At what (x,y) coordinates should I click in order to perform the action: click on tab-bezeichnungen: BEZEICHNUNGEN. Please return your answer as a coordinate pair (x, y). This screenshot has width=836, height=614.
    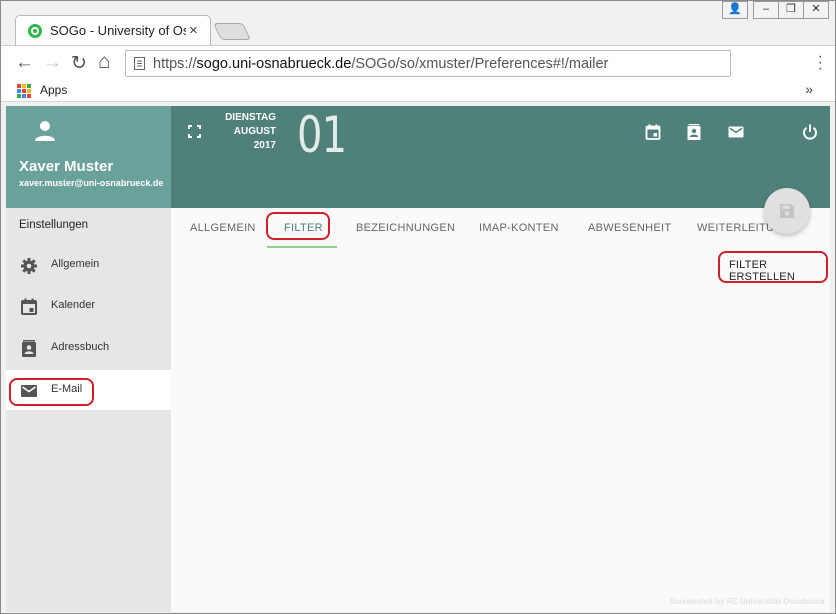
    Looking at the image, I should click on (405, 228).